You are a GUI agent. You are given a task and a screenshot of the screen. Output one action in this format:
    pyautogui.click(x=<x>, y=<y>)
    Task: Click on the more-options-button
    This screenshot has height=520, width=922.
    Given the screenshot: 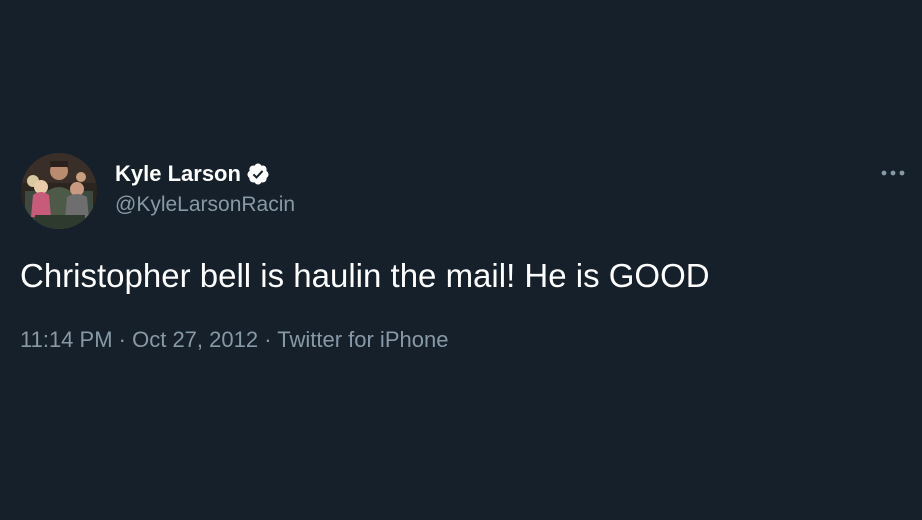 What is the action you would take?
    pyautogui.click(x=893, y=173)
    